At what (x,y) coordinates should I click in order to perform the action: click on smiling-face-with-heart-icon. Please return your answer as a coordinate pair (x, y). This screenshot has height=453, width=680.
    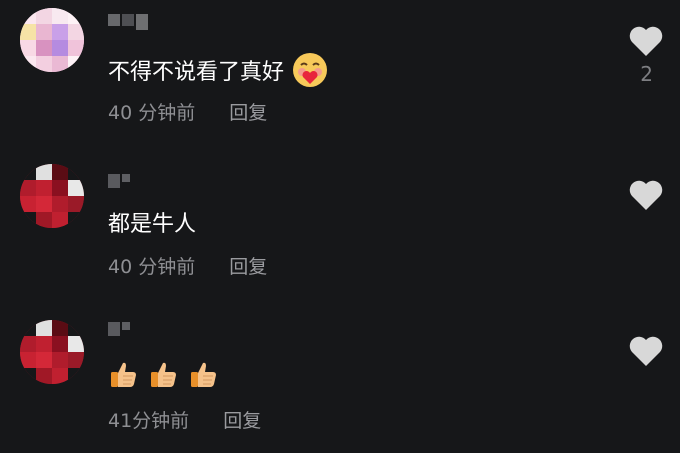
    Looking at the image, I should click on (310, 70).